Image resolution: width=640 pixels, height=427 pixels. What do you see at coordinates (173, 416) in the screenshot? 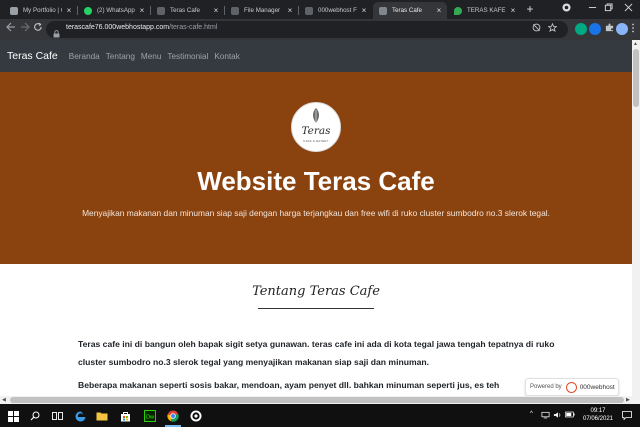
I see `chrome-icon` at bounding box center [173, 416].